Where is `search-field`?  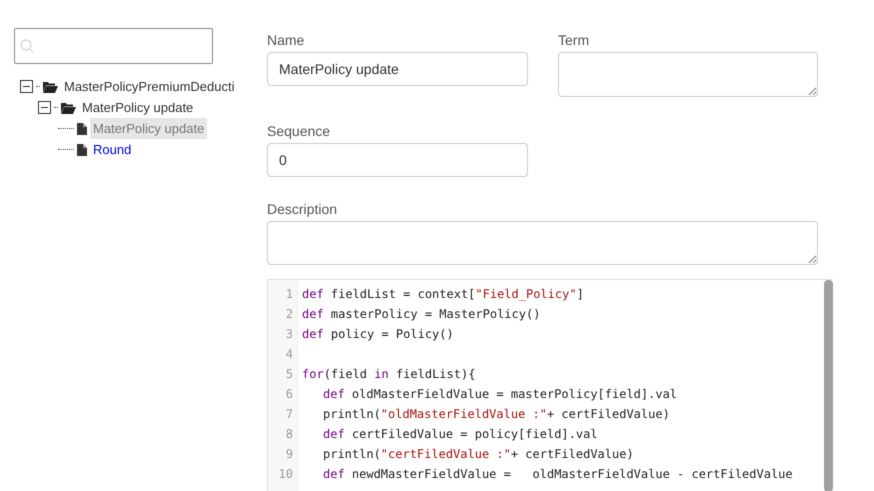
search-field is located at coordinates (113, 46).